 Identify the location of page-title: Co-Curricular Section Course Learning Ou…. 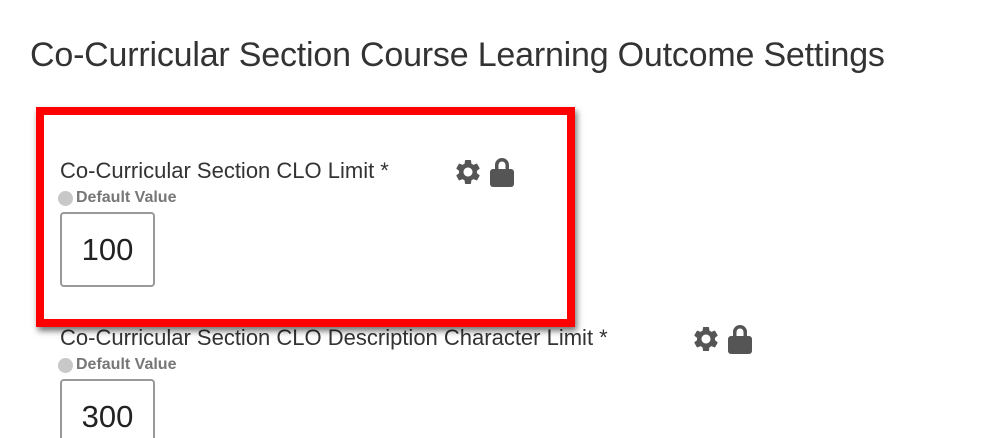
(457, 55).